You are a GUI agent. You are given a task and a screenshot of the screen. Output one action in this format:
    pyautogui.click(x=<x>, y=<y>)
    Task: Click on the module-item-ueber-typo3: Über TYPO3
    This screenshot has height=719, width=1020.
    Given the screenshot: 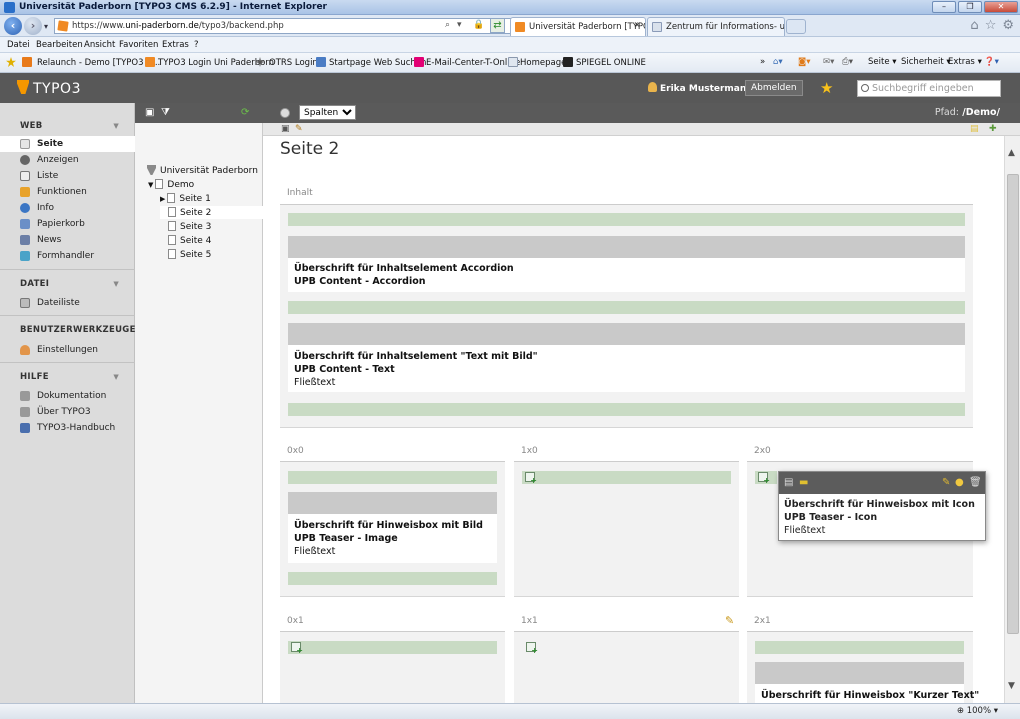 What is the action you would take?
    pyautogui.click(x=67, y=412)
    